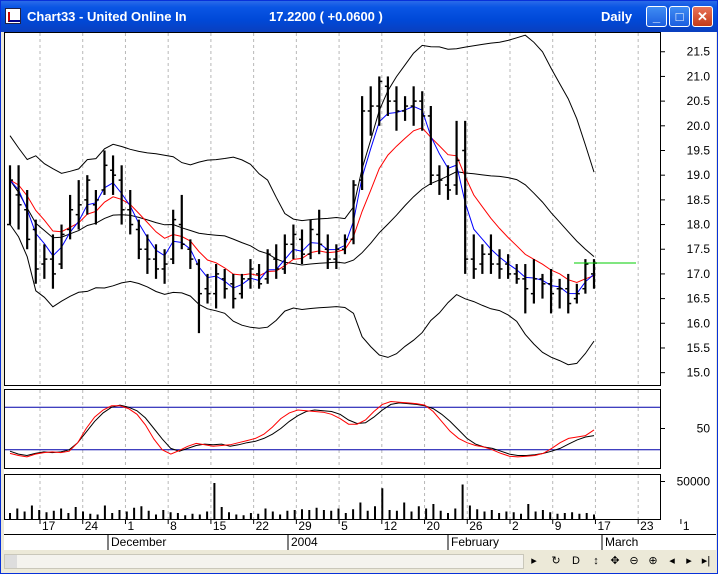 The image size is (718, 574). Describe the element at coordinates (107, 16) in the screenshot. I see `window-title: Chart33 - United Online In` at that location.